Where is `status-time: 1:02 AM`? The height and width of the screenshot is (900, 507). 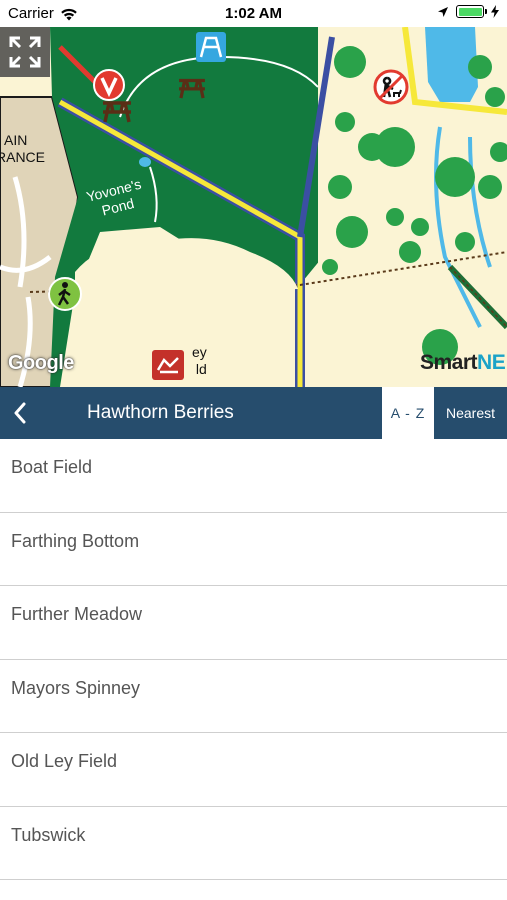 status-time: 1:02 AM is located at coordinates (253, 13).